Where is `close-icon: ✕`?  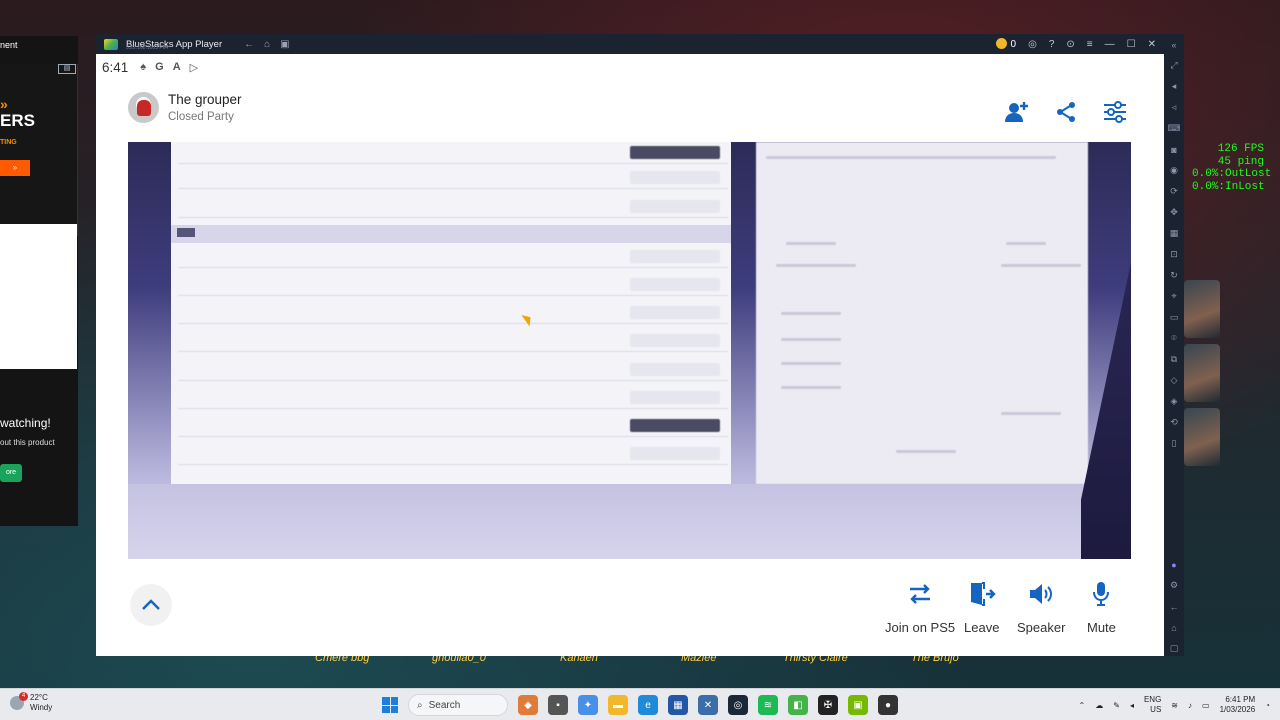 close-icon: ✕ is located at coordinates (1152, 44).